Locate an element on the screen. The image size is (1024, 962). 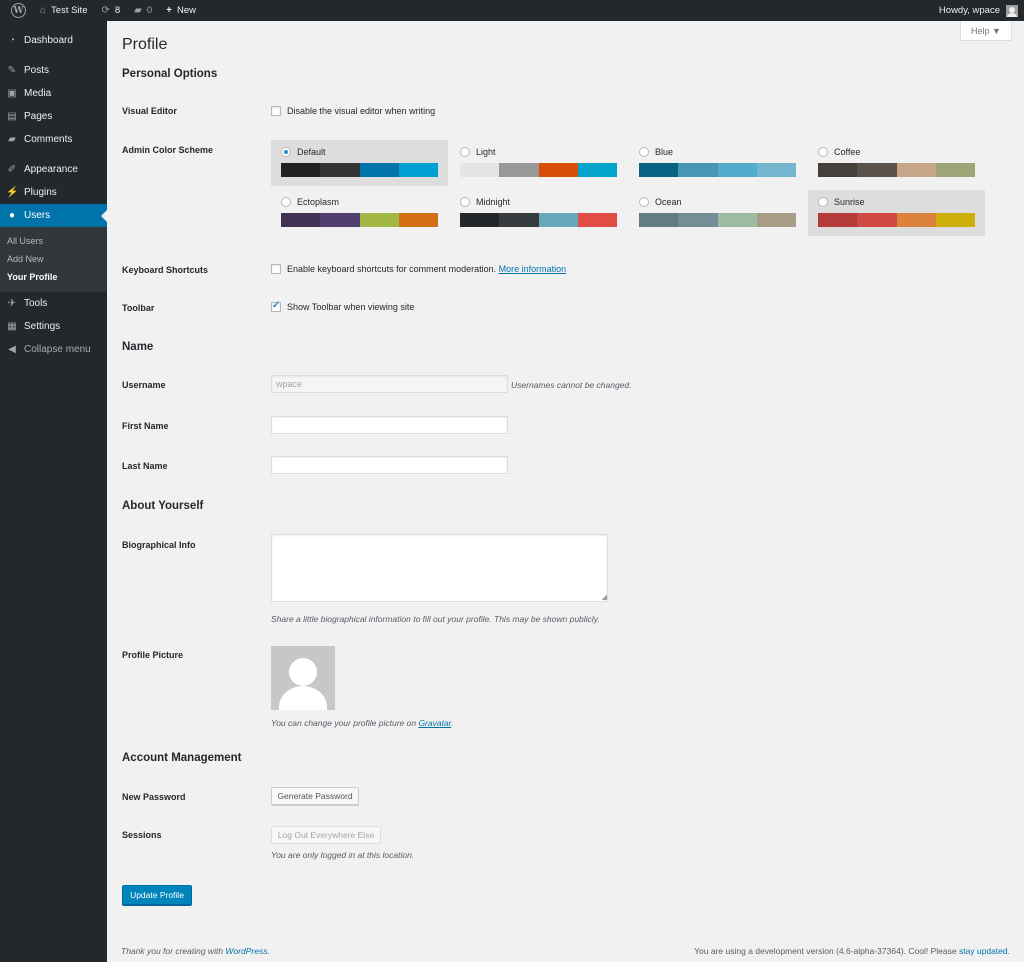
update-profile-button: Update Profile is located at coordinates (157, 895).